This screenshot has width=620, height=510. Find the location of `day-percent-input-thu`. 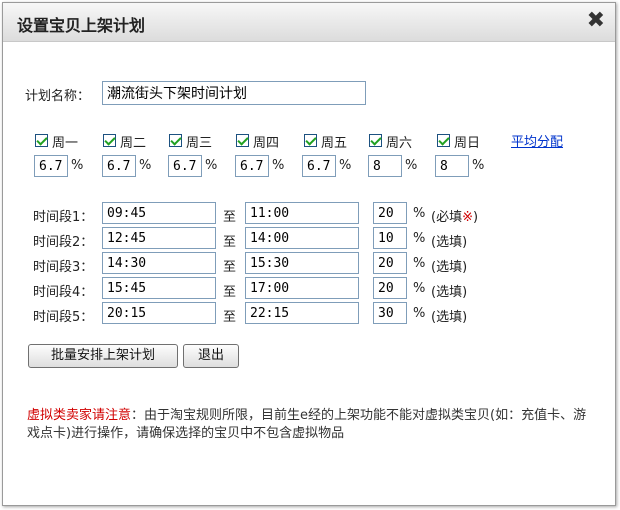

day-percent-input-thu is located at coordinates (252, 166).